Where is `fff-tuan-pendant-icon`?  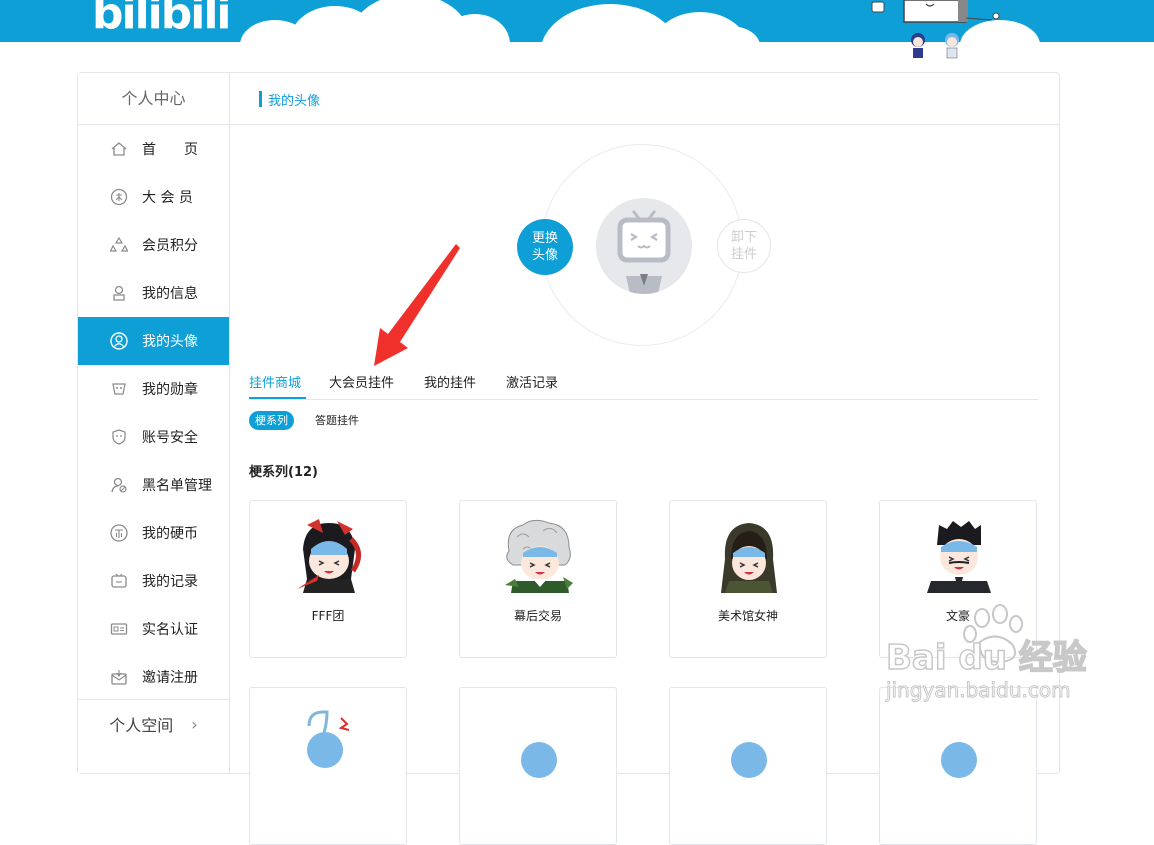 fff-tuan-pendant-icon is located at coordinates (329, 556).